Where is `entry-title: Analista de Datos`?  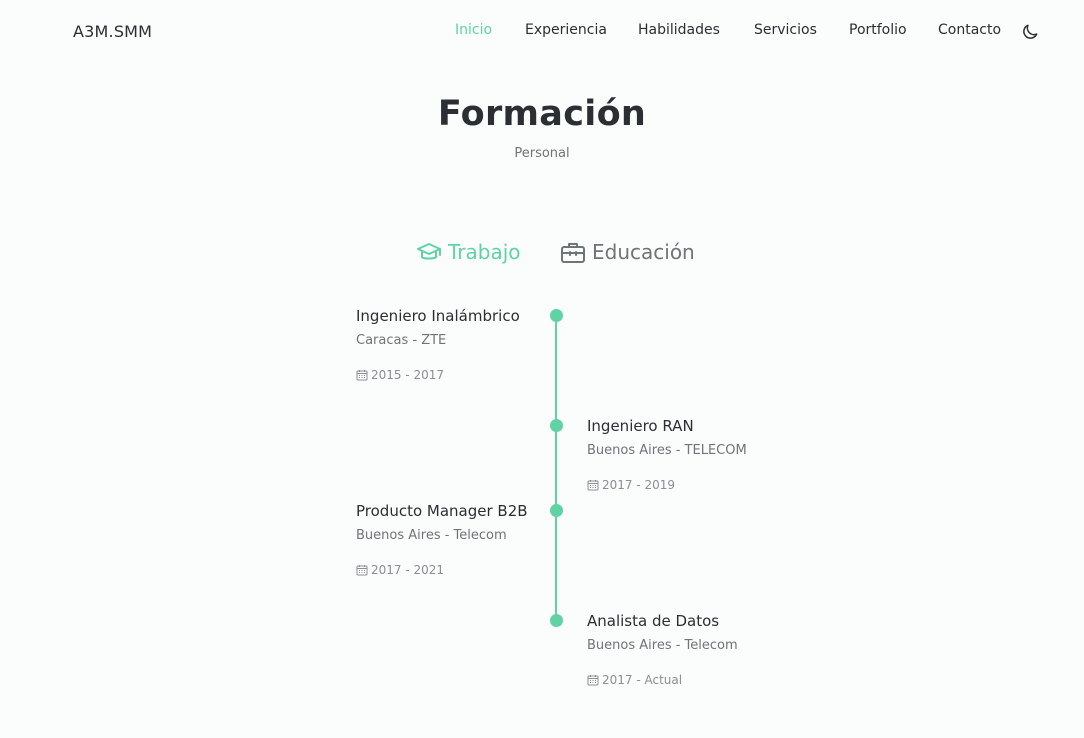 entry-title: Analista de Datos is located at coordinates (653, 621).